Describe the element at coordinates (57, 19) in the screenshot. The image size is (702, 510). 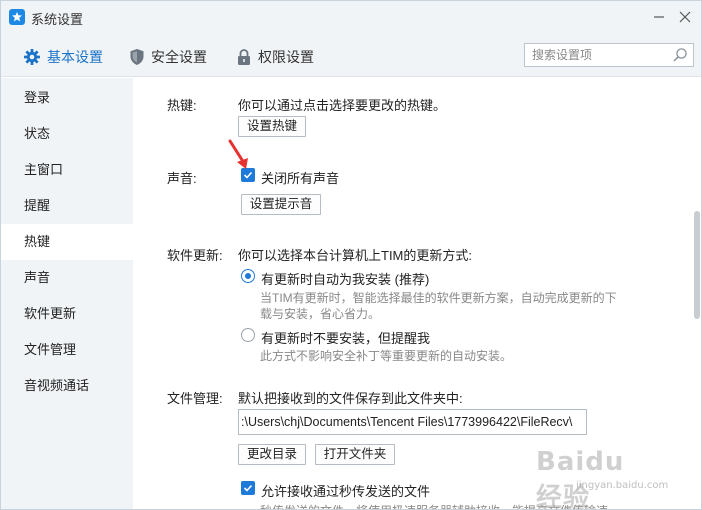
I see `window-title: 系统设置` at that location.